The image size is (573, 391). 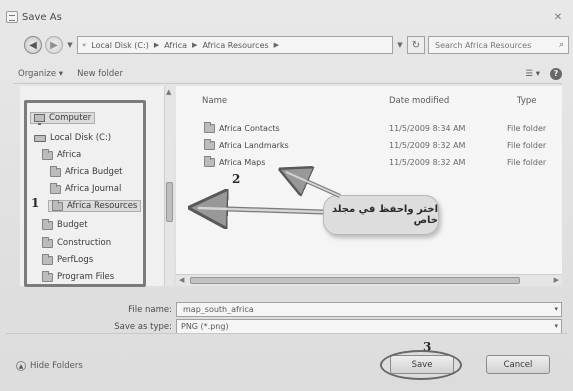 I want to click on computer-icon, so click(x=39, y=119).